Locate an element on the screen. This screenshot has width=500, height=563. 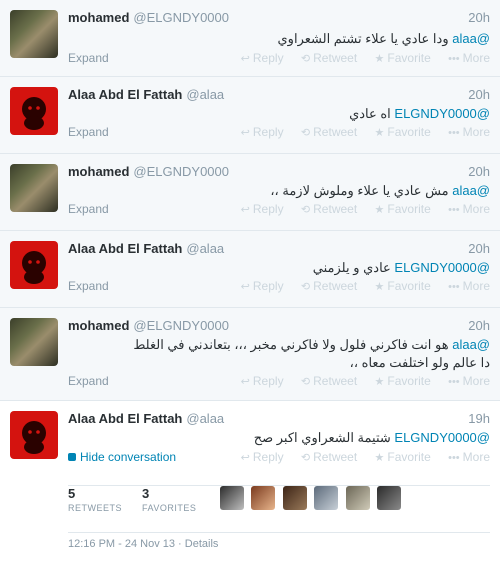
tweet-text: @ELGNDY0000 عادي و يلزمني is located at coordinates (401, 267).